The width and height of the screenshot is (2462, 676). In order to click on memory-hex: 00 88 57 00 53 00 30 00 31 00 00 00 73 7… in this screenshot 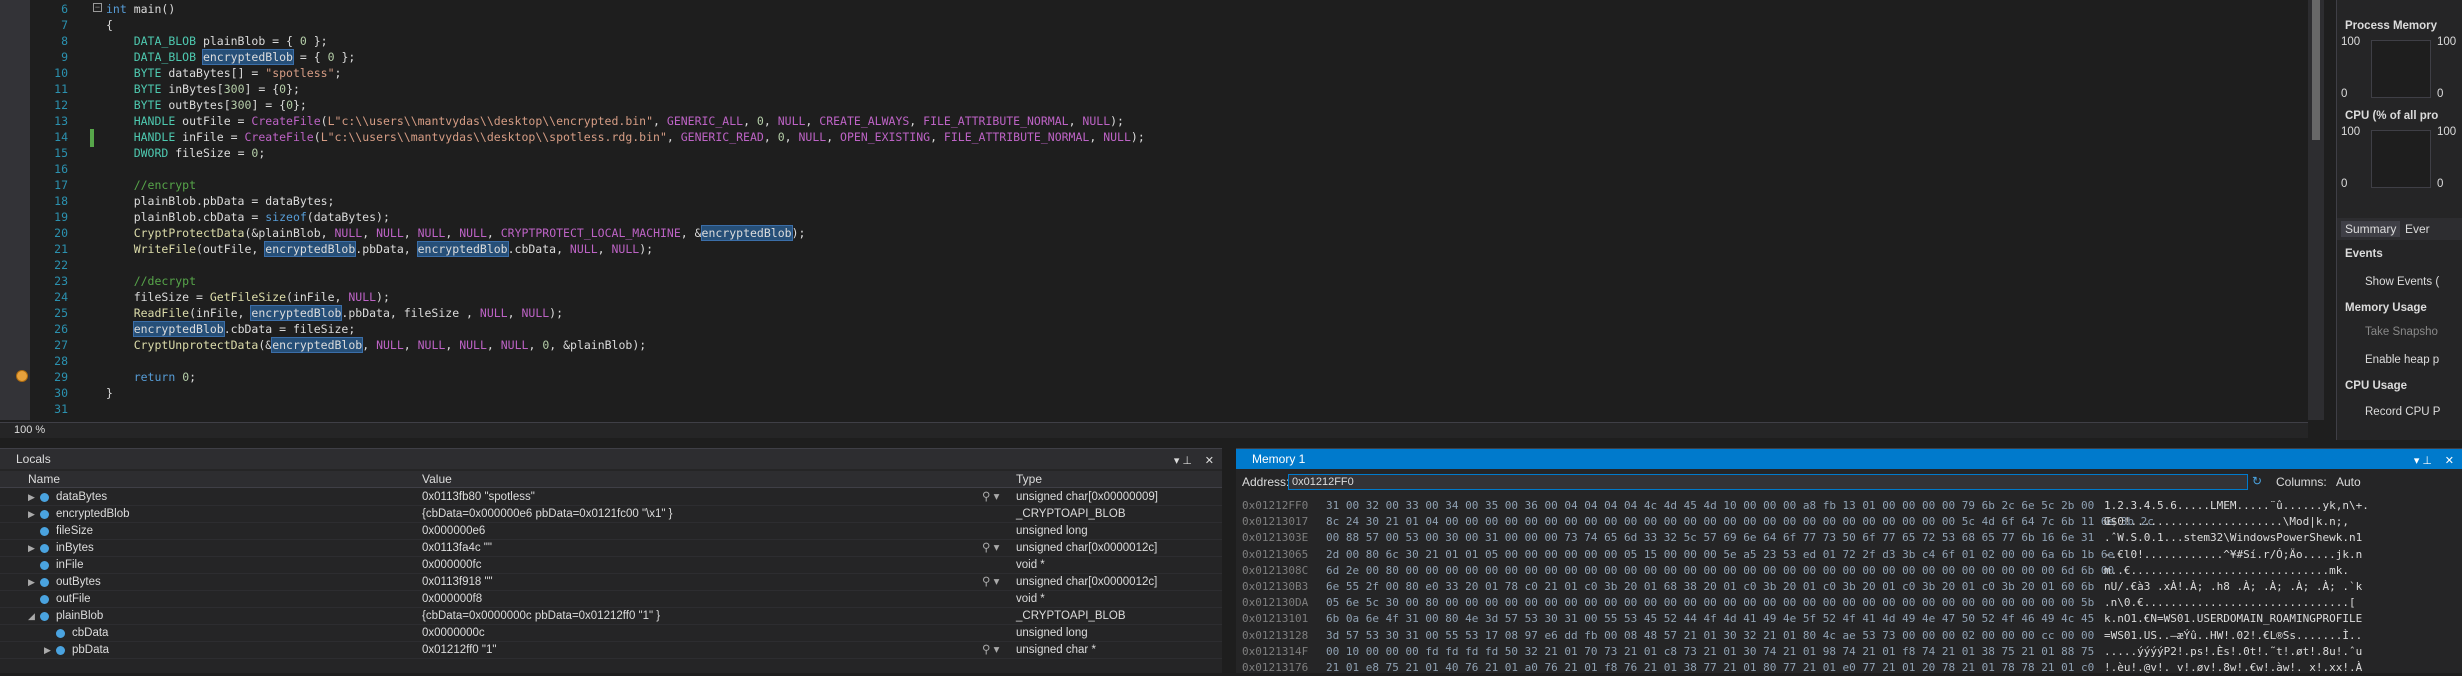, I will do `click(1710, 537)`.